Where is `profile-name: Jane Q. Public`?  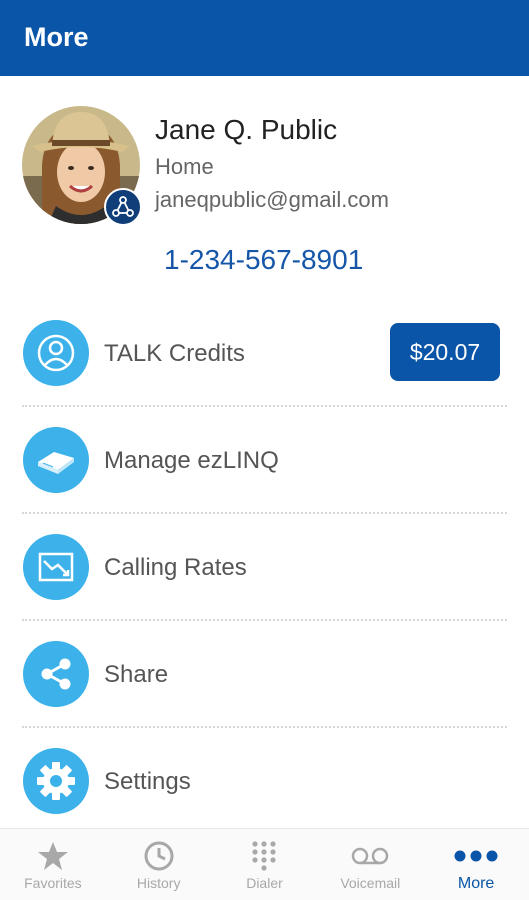
profile-name: Jane Q. Public is located at coordinates (246, 129).